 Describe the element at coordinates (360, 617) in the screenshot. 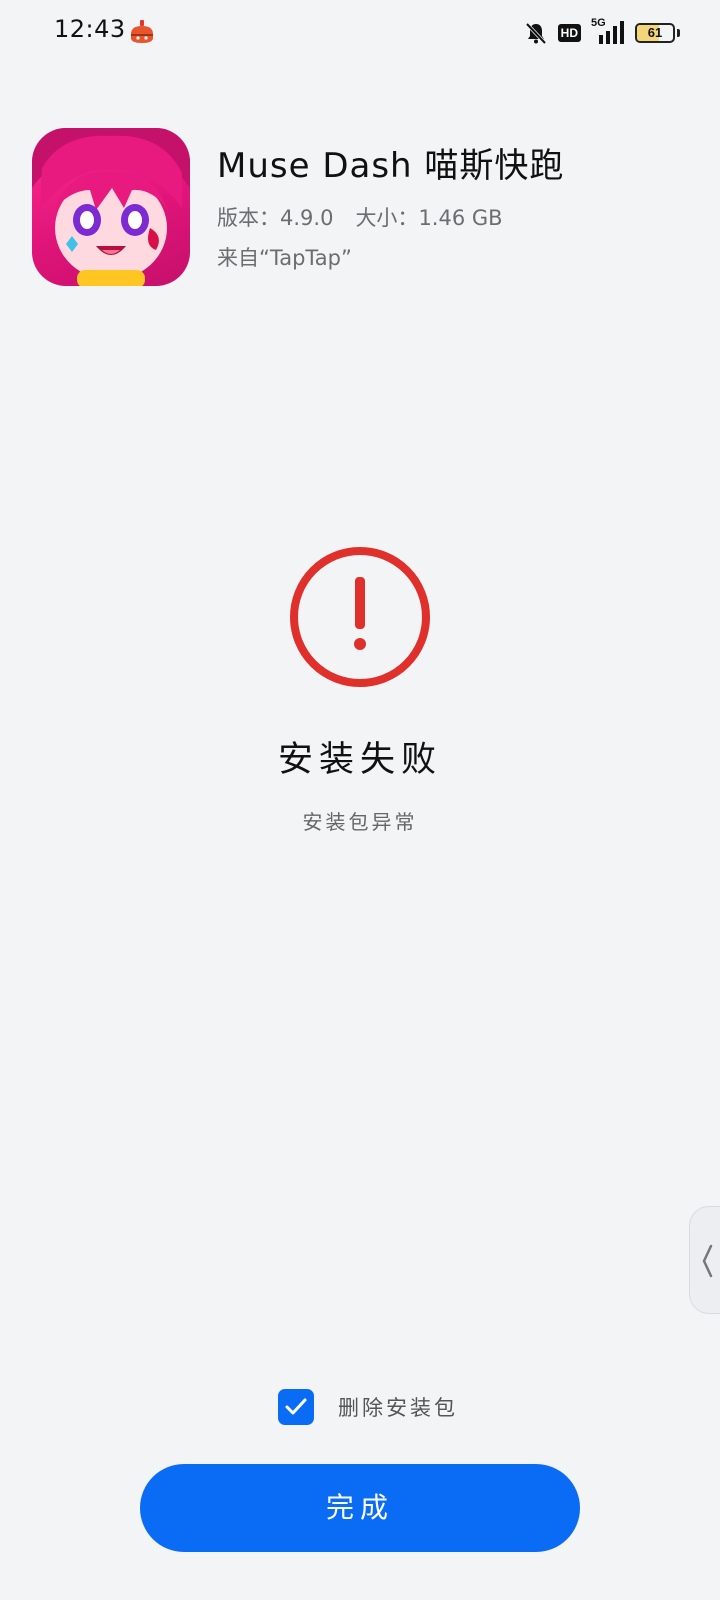

I see `error-icon` at that location.